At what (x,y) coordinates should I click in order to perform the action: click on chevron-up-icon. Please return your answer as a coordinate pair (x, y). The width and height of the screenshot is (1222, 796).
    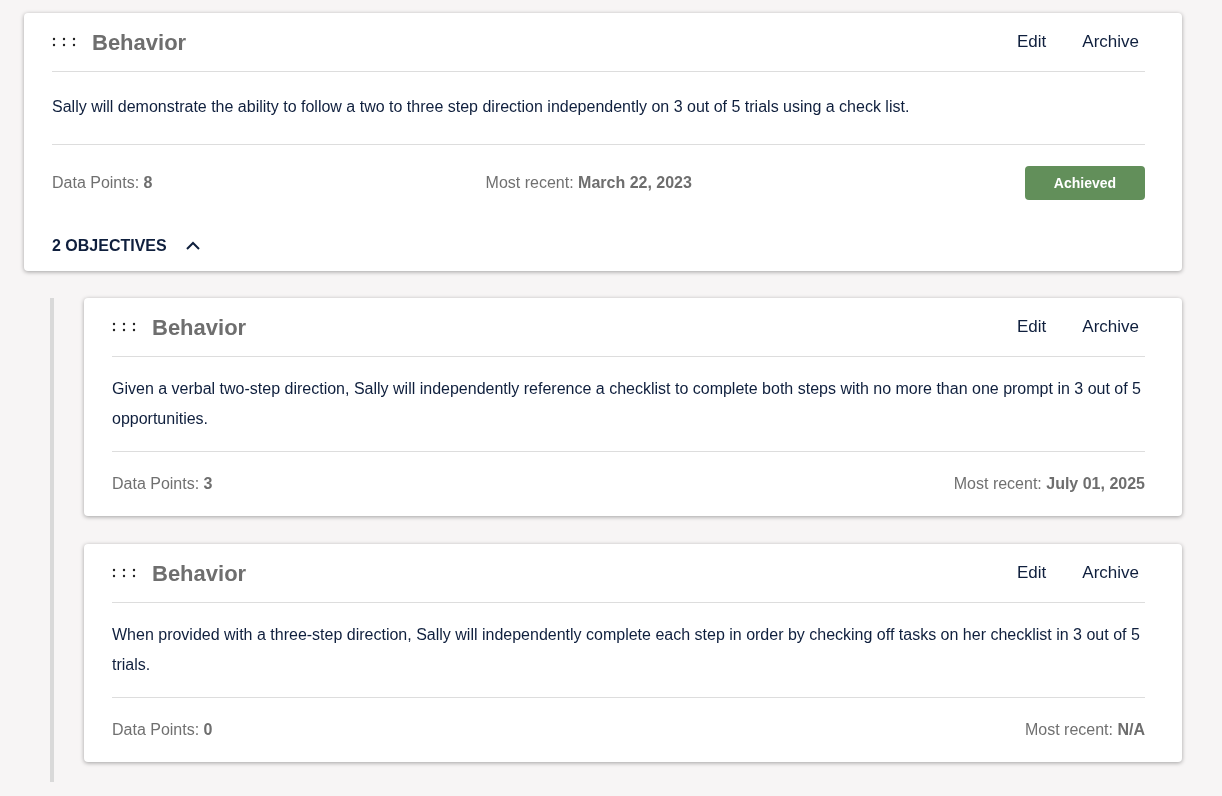
    Looking at the image, I should click on (192, 246).